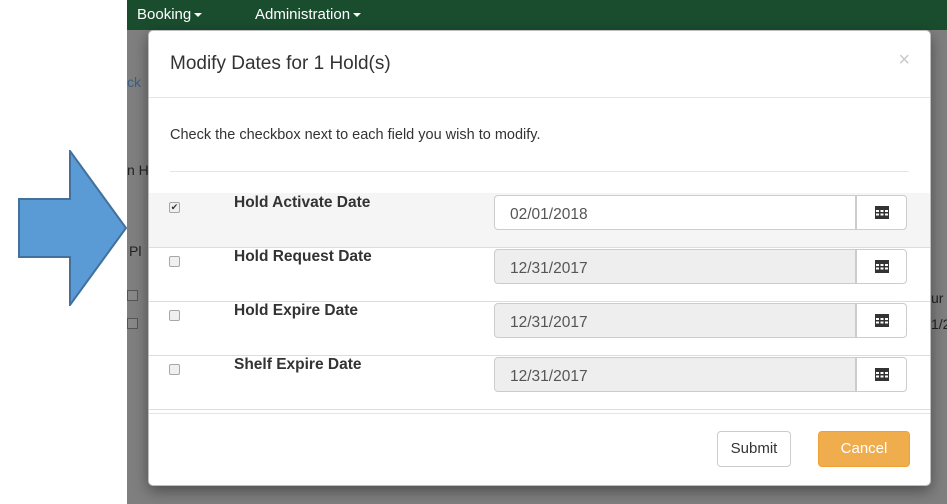 The width and height of the screenshot is (947, 504). I want to click on hold-expire-date-calendar-button, so click(881, 320).